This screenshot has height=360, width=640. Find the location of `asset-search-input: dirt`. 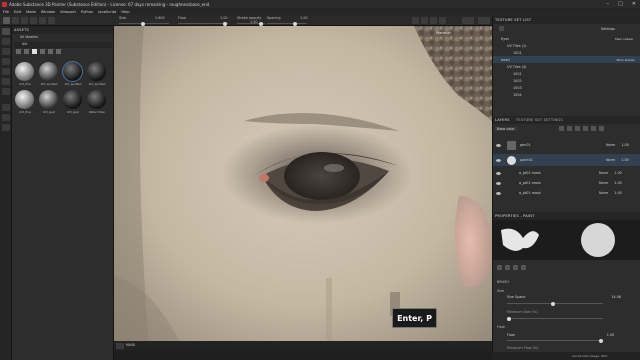

asset-search-input: dirt is located at coordinates (63, 45).